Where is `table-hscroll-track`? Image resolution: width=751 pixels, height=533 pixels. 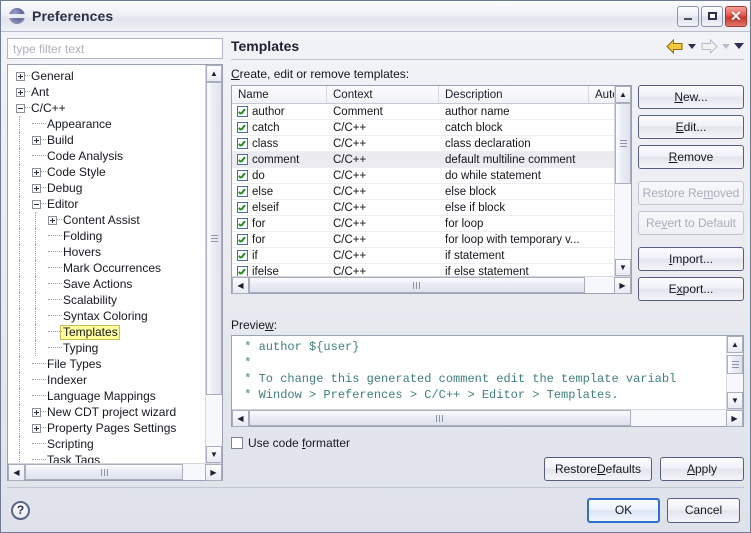 table-hscroll-track is located at coordinates (431, 285).